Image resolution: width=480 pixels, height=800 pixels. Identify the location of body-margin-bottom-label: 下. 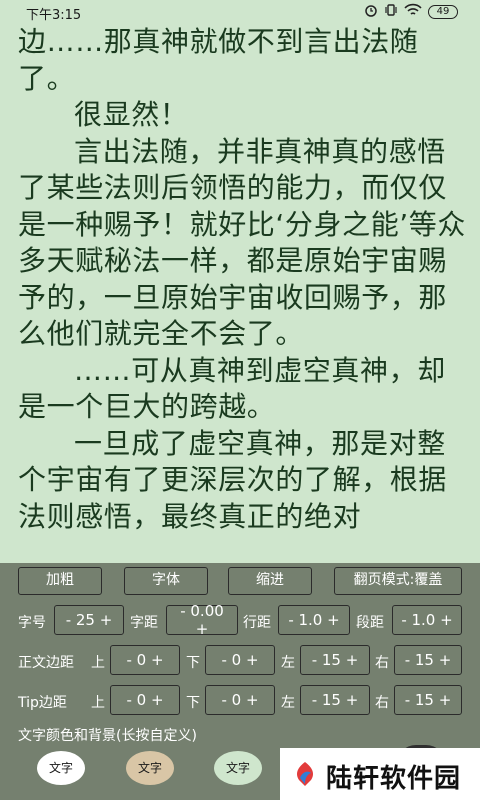
(193, 663).